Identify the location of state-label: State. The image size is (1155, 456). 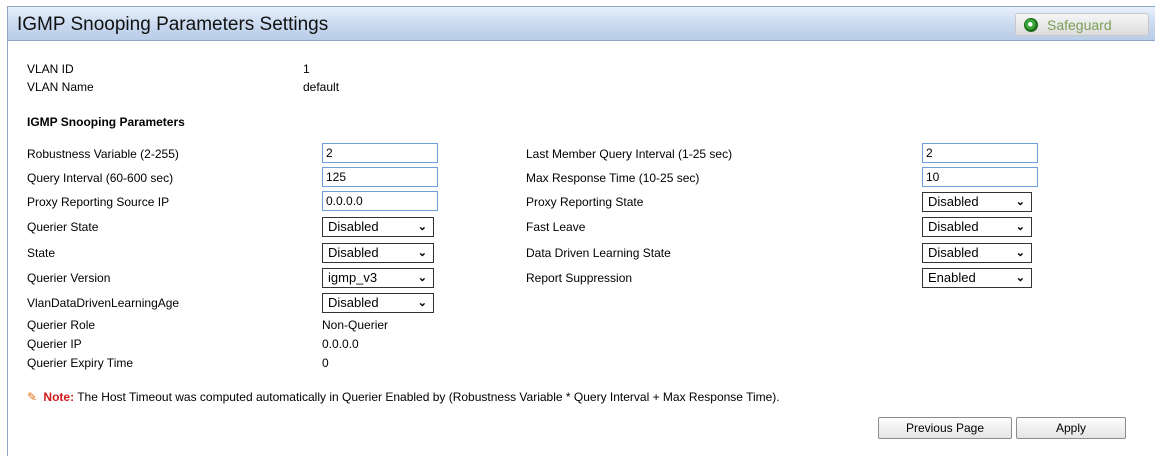
(41, 253).